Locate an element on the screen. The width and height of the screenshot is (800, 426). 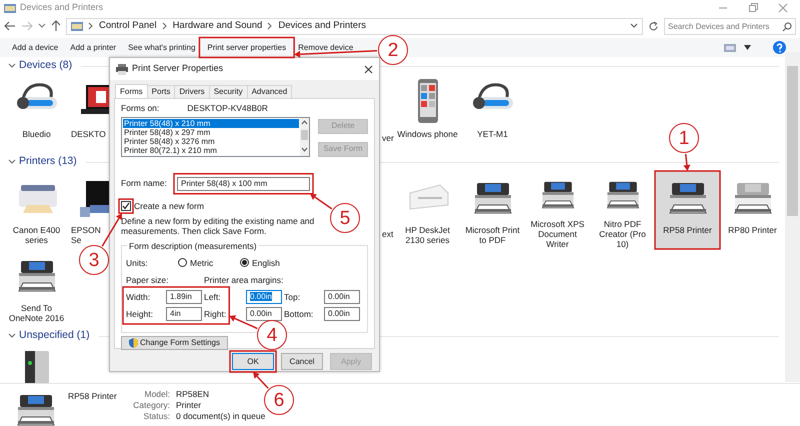
toolbar-button: Add a printer is located at coordinates (93, 48).